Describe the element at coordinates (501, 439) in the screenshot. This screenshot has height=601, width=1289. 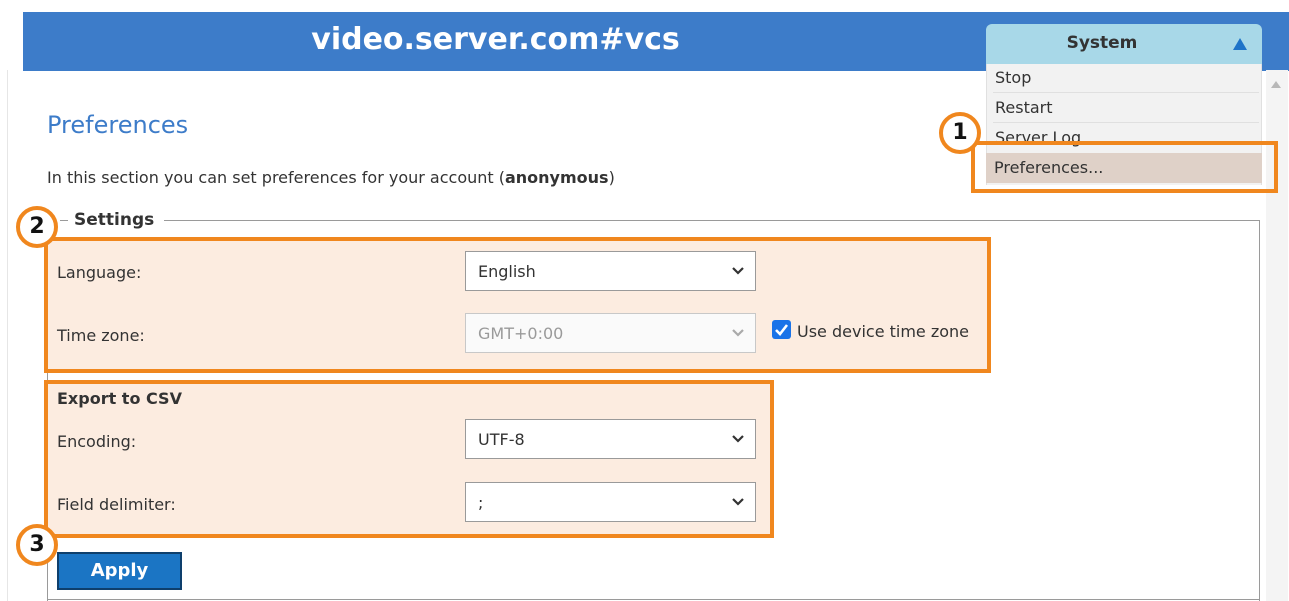
I see `encoding-value: UTF-8` at that location.